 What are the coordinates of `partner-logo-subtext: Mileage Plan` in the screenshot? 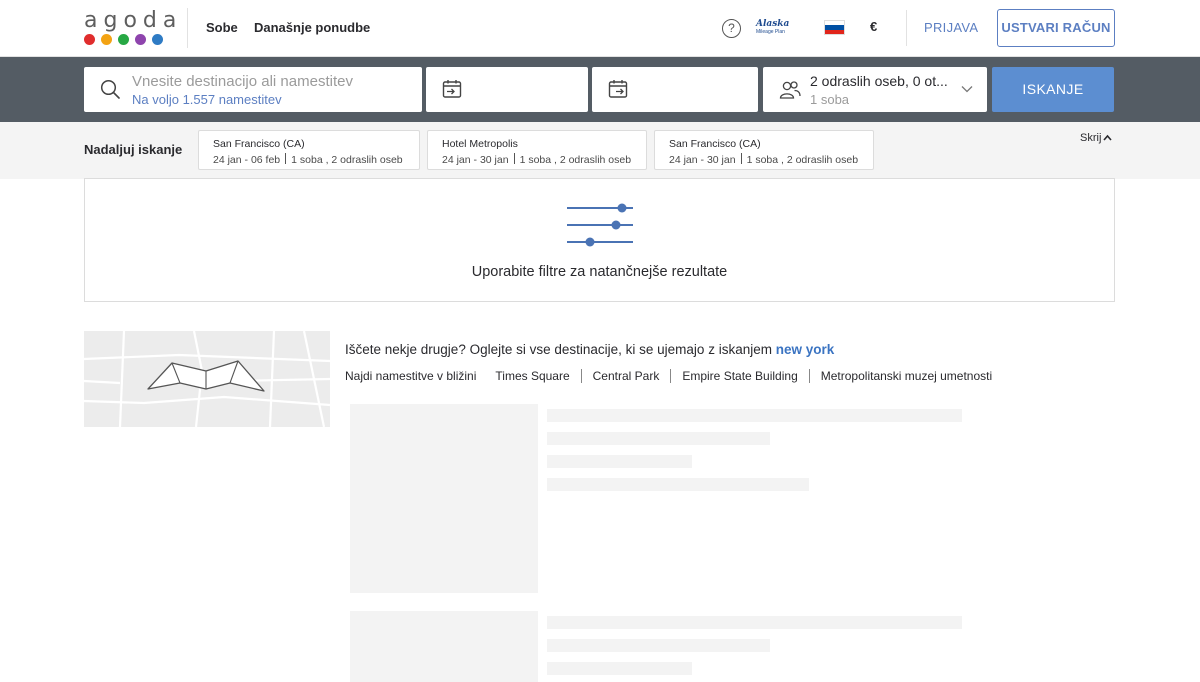 It's located at (770, 32).